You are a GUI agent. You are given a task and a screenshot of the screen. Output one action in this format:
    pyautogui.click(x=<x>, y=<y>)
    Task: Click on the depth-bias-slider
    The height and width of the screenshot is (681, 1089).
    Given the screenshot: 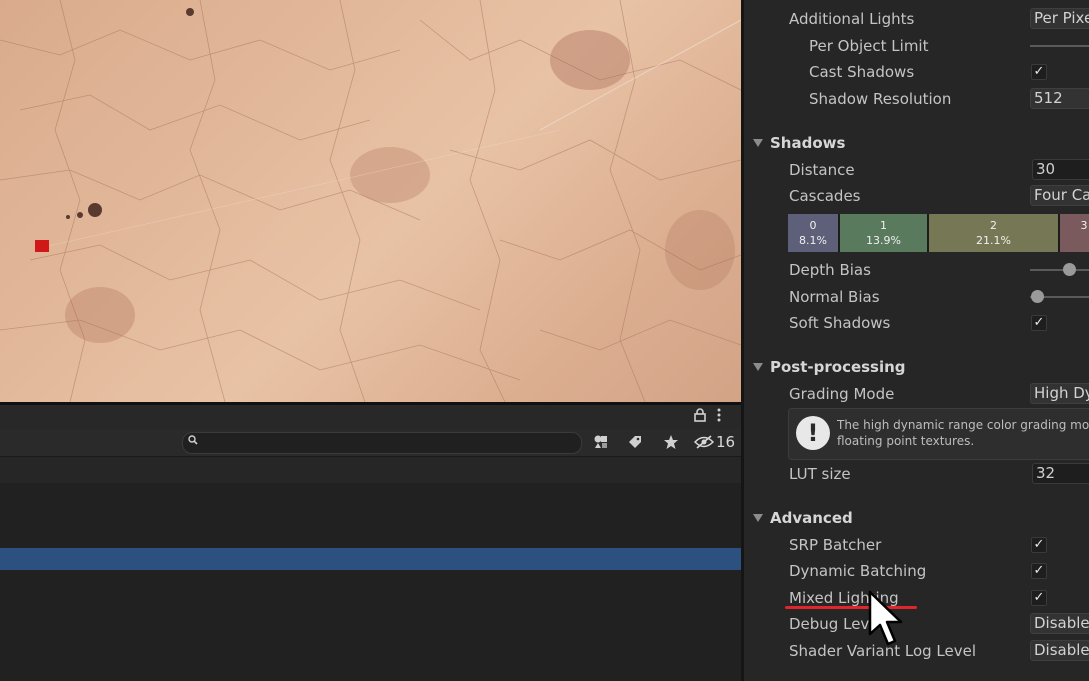 What is the action you would take?
    pyautogui.click(x=1059, y=270)
    